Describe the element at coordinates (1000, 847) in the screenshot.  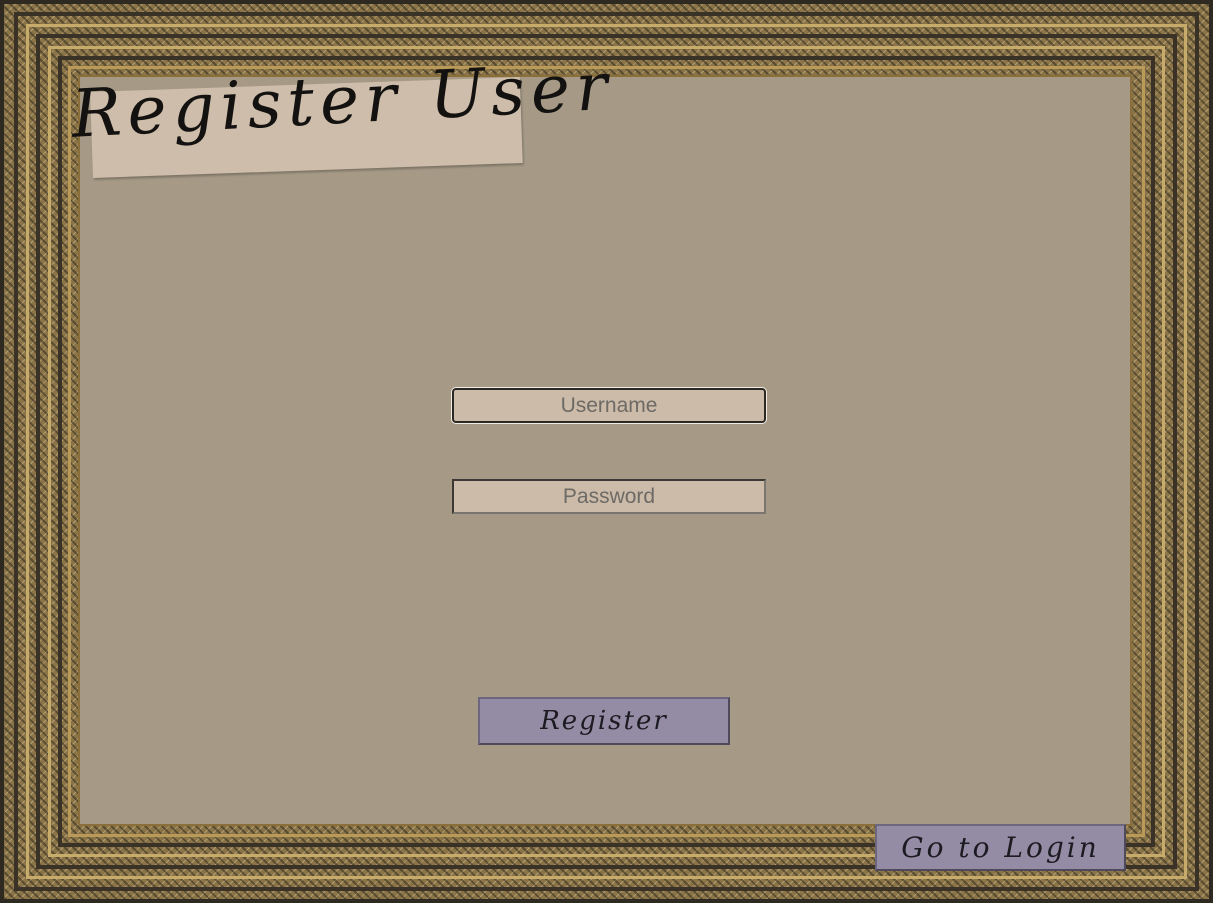
I see `go-to-login-button: Go to Login` at that location.